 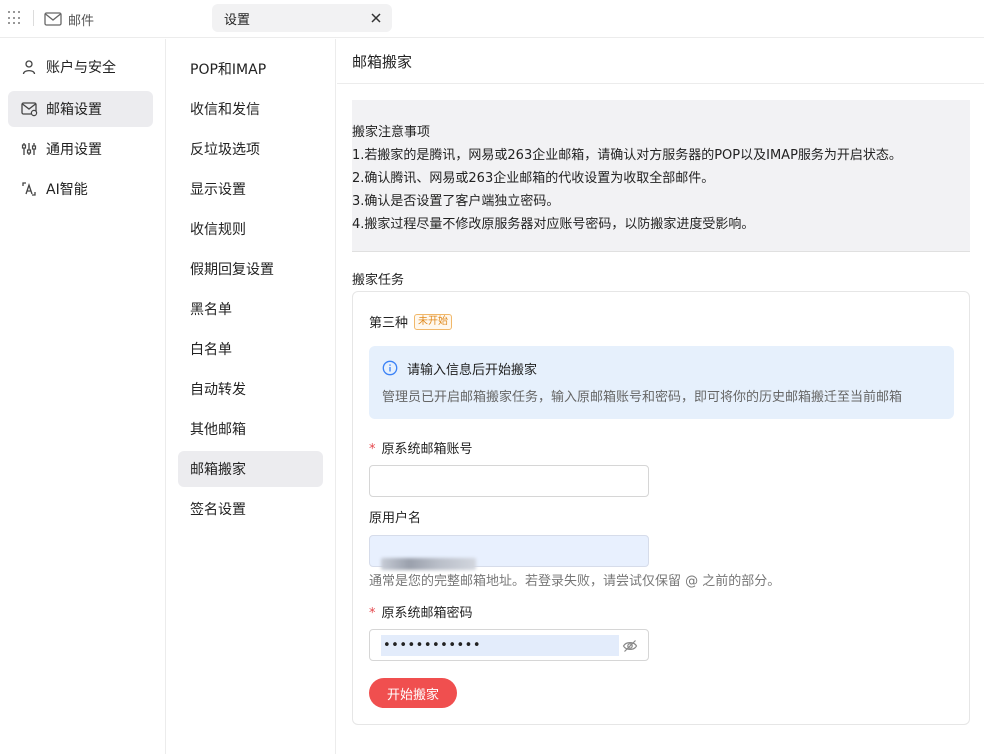 What do you see at coordinates (237, 20) in the screenshot?
I see `tab-settings-label: 设置` at bounding box center [237, 20].